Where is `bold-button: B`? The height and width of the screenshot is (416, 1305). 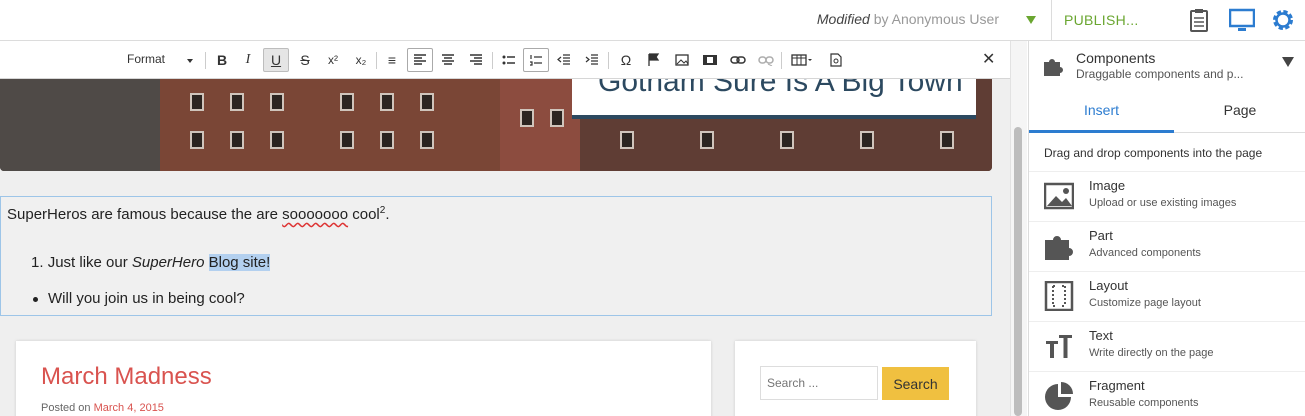
bold-button: B is located at coordinates (222, 60).